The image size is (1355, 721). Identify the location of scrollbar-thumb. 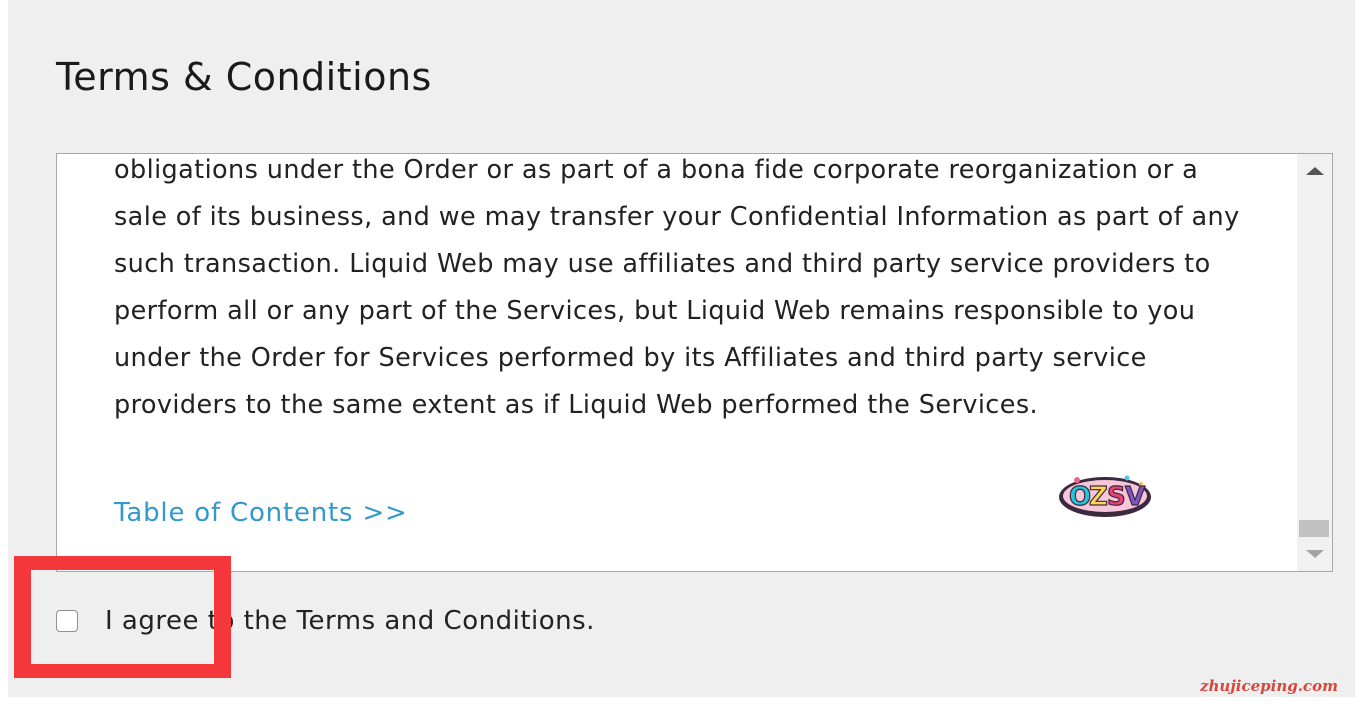
(1314, 528).